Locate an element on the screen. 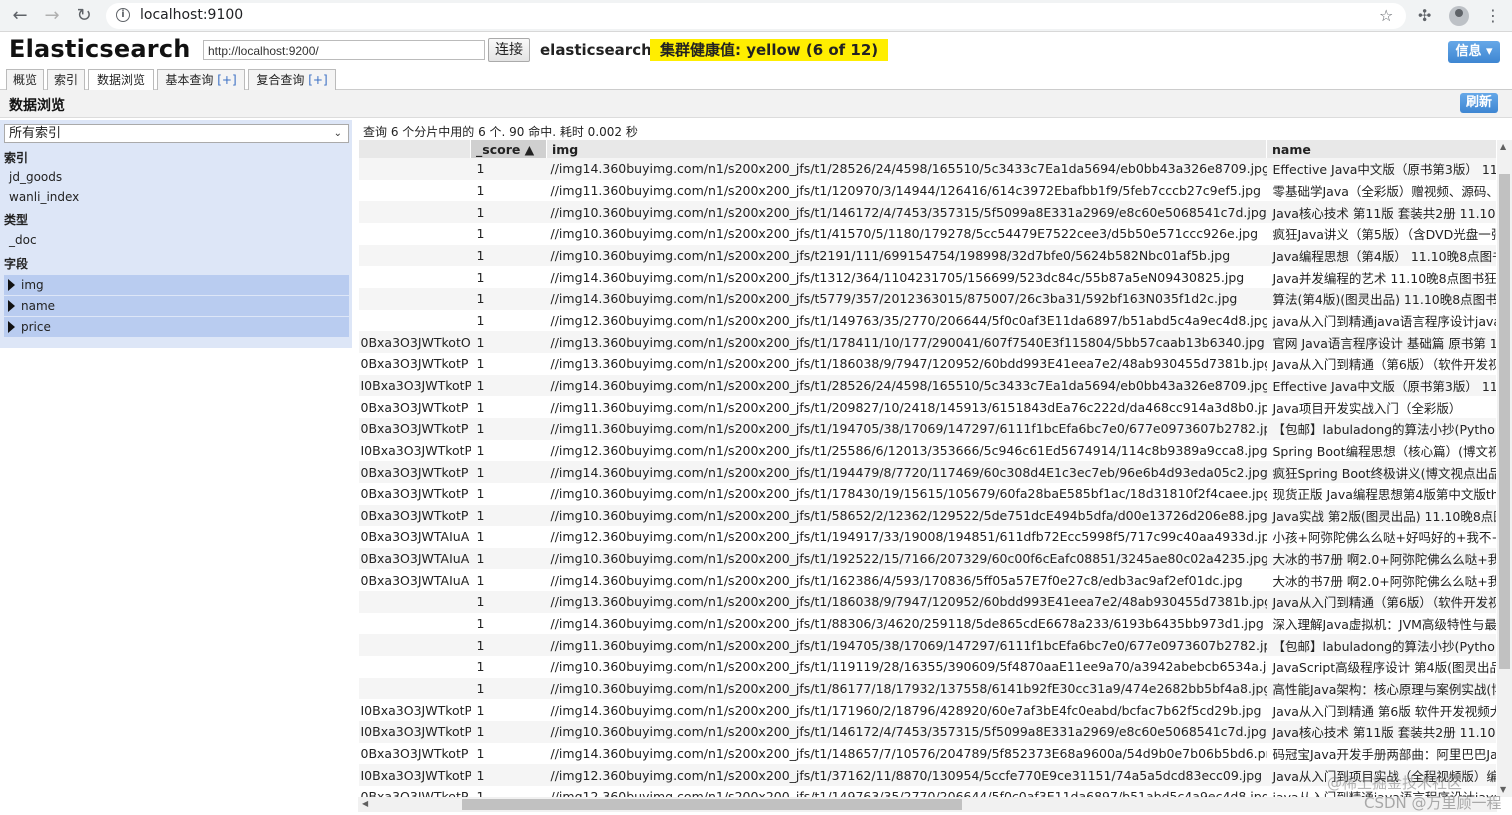 The width and height of the screenshot is (1512, 815). cell-name: 现货正版 Java编程思想第4版第中文版thir is located at coordinates (1381, 493).